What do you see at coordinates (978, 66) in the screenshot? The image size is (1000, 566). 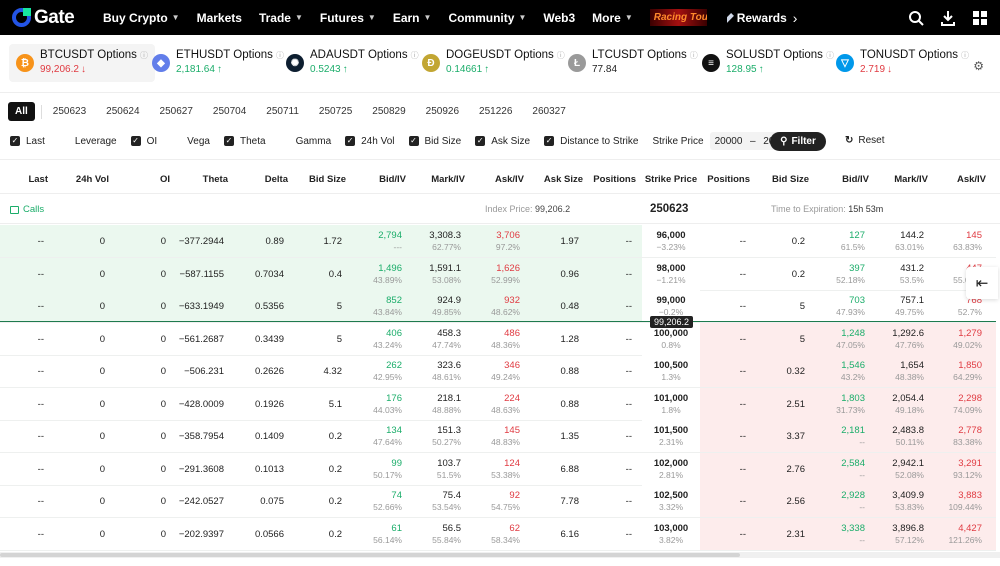 I see `settings-gear-icon: ⚙` at bounding box center [978, 66].